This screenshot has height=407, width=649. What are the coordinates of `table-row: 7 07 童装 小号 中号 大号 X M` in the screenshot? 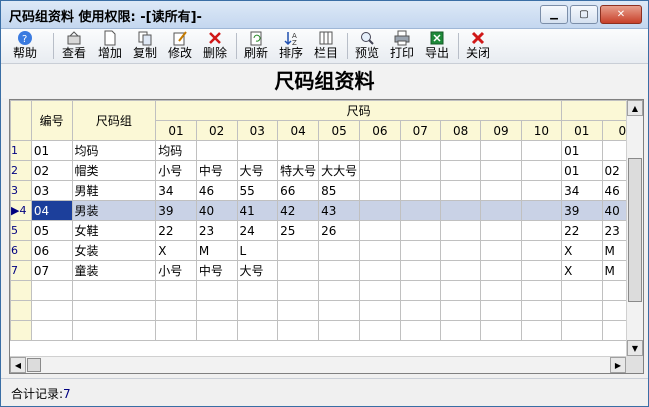 It's located at (326, 270).